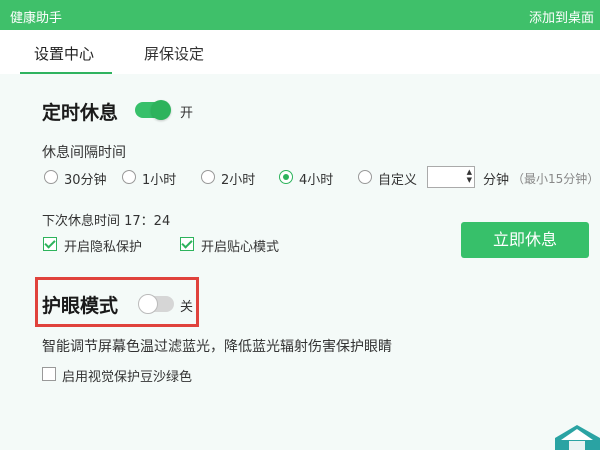 The width and height of the screenshot is (600, 450). I want to click on bean-green-checkbox, so click(49, 374).